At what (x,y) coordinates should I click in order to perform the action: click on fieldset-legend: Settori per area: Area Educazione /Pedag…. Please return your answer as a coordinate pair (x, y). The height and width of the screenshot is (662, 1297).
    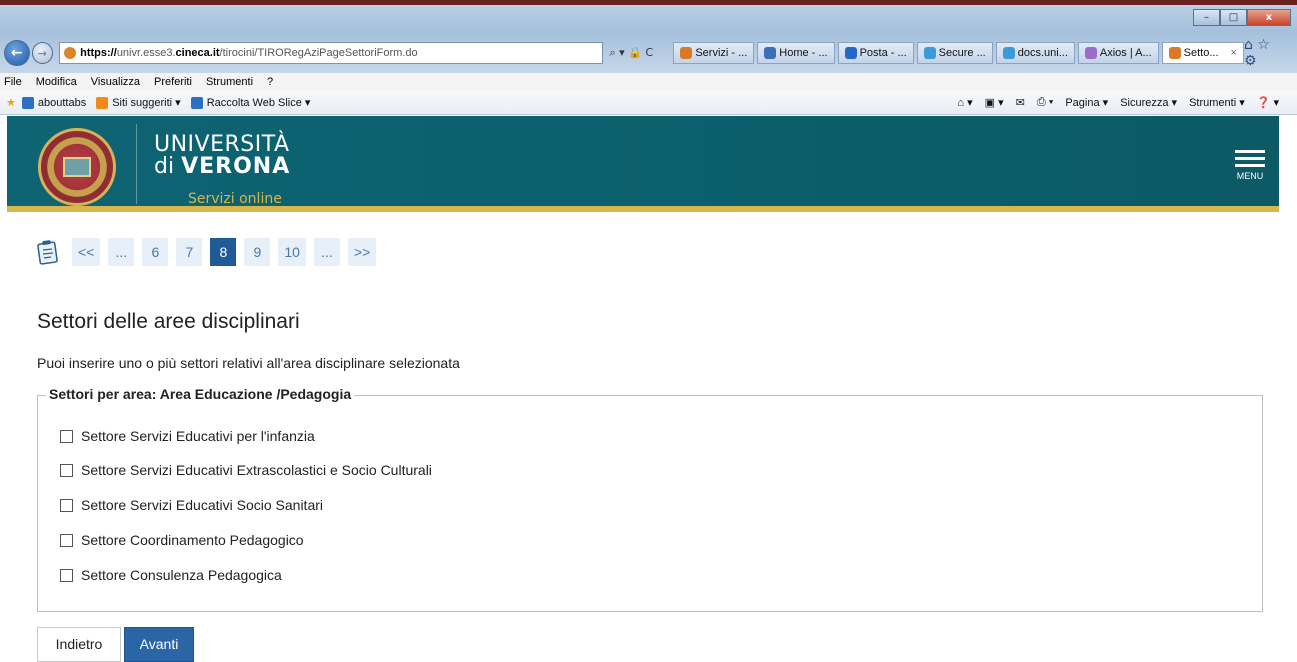
    Looking at the image, I should click on (200, 394).